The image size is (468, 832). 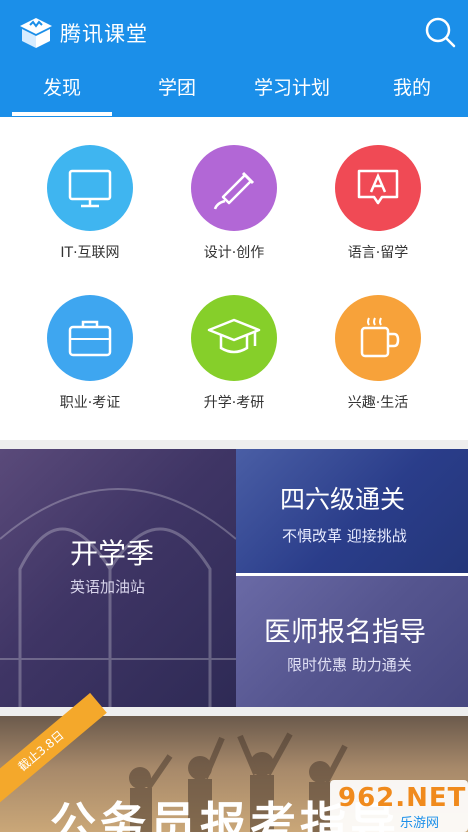 What do you see at coordinates (234, 188) in the screenshot?
I see `paint-tube-icon` at bounding box center [234, 188].